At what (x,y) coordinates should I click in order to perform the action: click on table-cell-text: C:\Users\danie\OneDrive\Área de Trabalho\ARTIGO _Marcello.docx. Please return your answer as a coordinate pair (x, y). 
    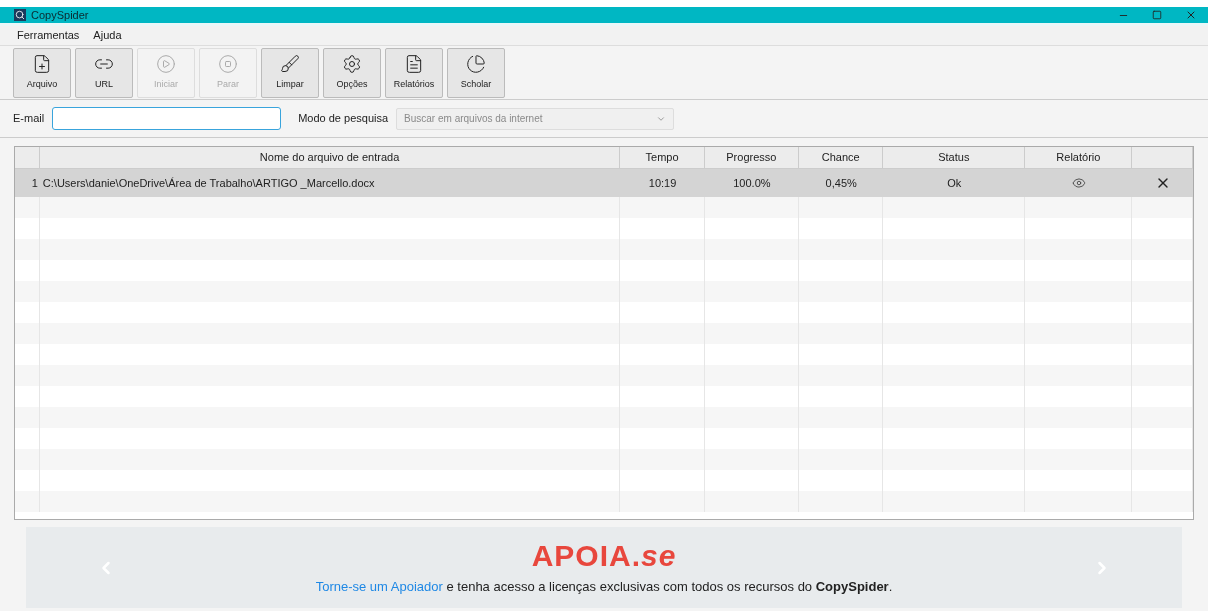
    Looking at the image, I should click on (208, 183).